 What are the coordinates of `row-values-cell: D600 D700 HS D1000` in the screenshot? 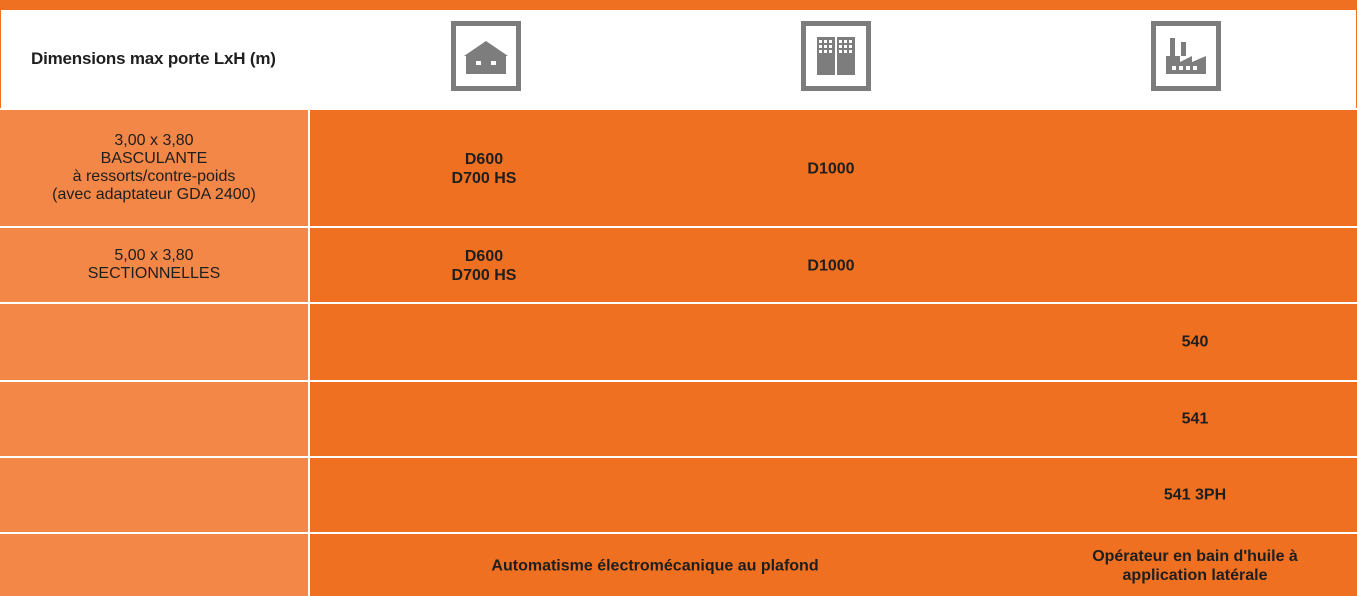 It's located at (833, 265).